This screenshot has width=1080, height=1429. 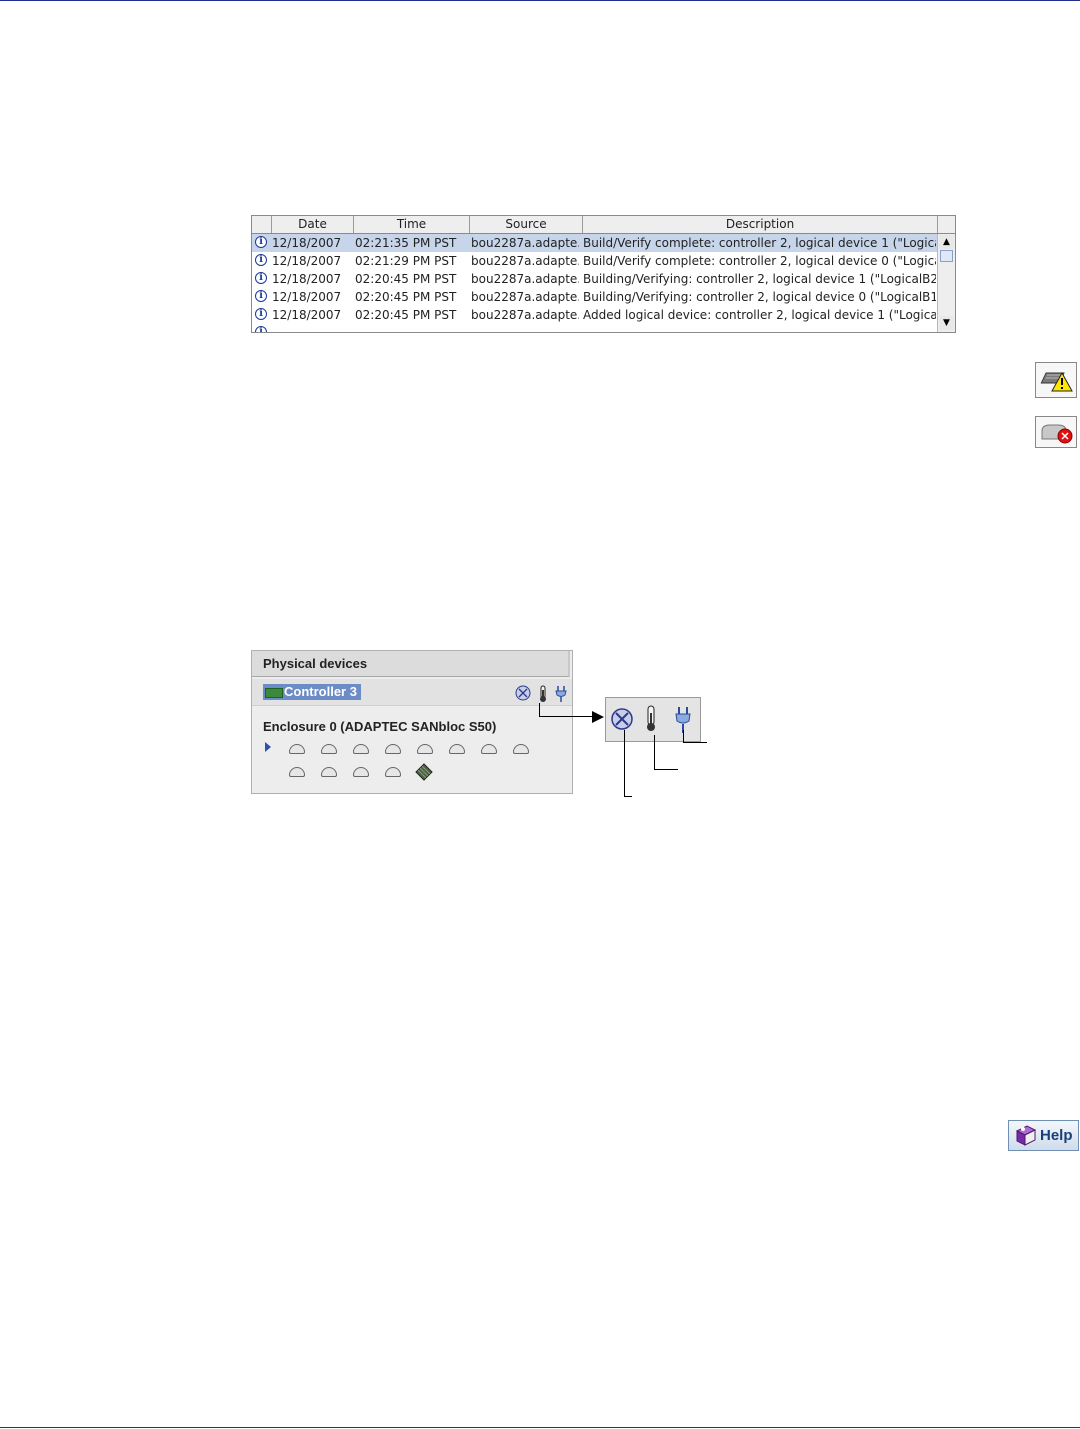 What do you see at coordinates (561, 694) in the screenshot?
I see `power-plug-icon` at bounding box center [561, 694].